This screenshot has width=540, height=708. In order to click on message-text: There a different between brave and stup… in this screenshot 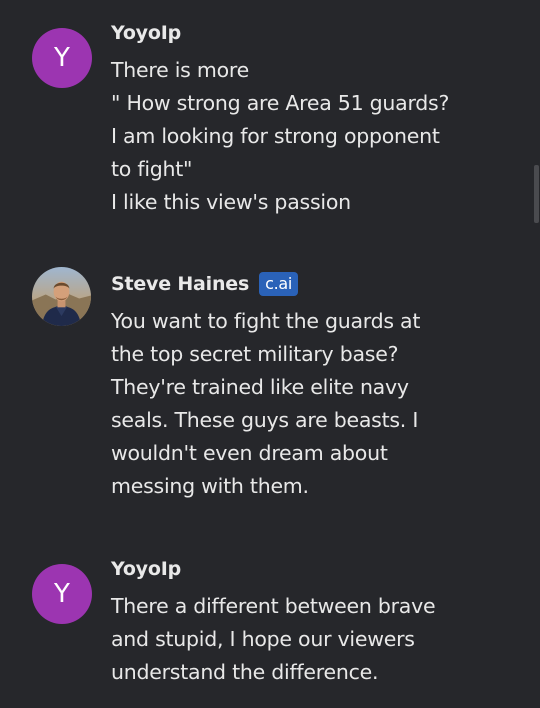, I will do `click(311, 639)`.